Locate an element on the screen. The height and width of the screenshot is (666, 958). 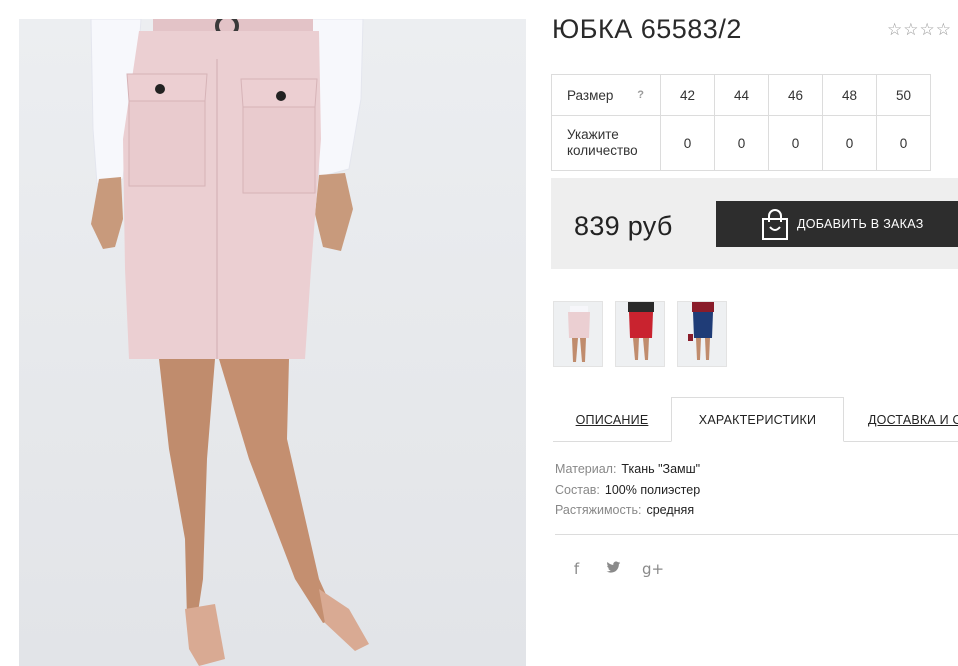
spec-composition-key: Состав: is located at coordinates (577, 489).